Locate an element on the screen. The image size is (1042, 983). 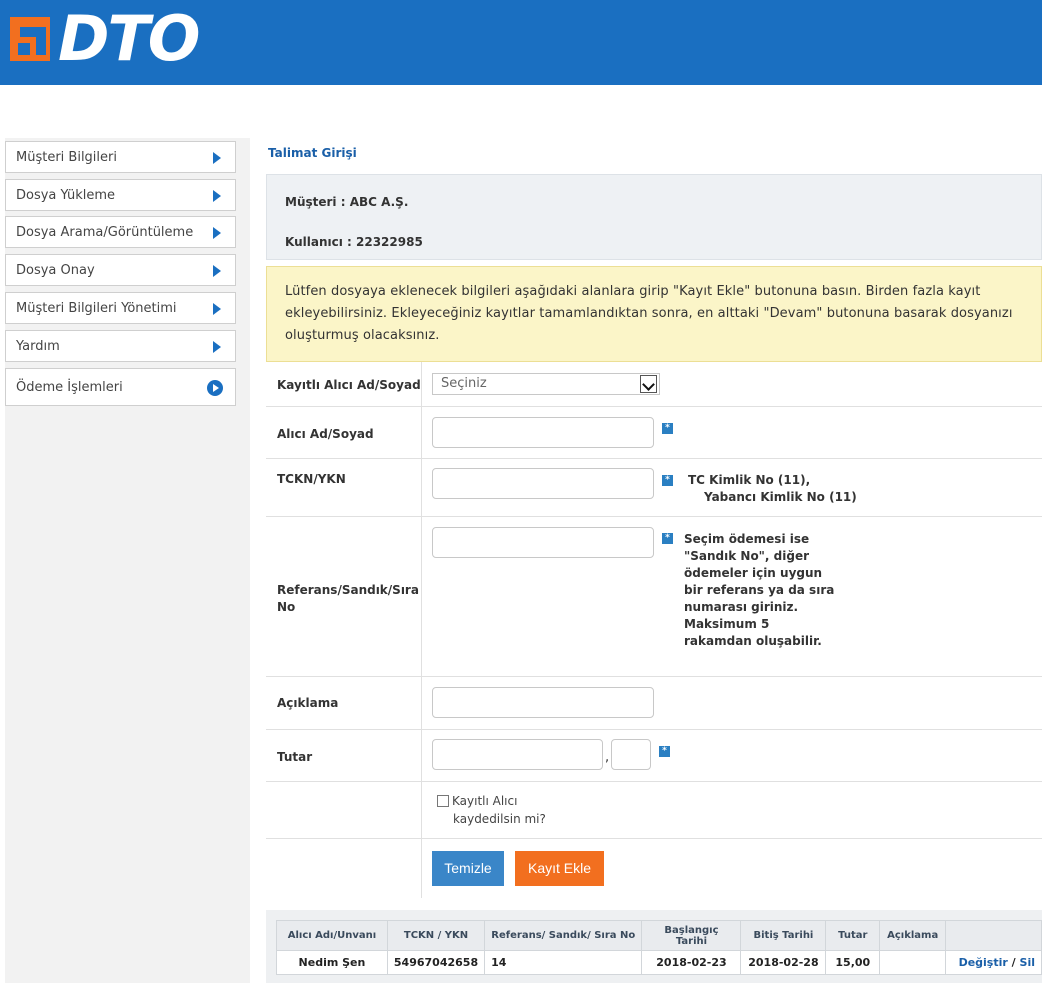
sidebar-item-yardim: Yardım is located at coordinates (120, 346).